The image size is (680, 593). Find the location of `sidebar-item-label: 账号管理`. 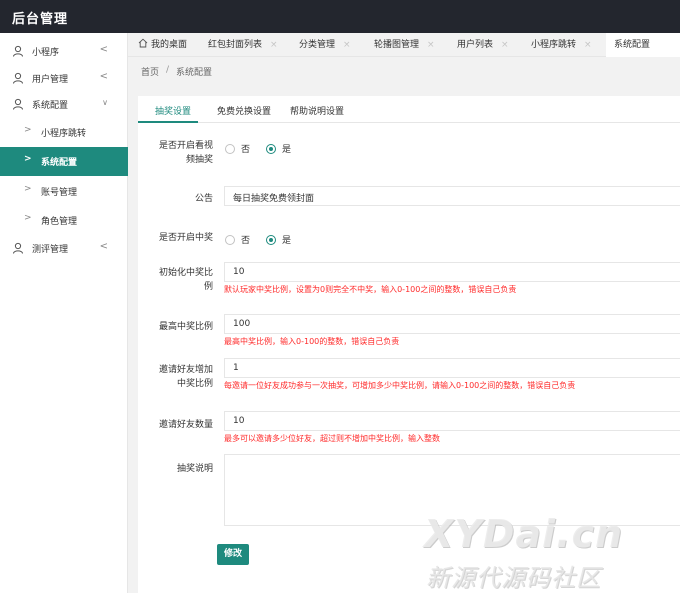

sidebar-item-label: 账号管理 is located at coordinates (59, 193).